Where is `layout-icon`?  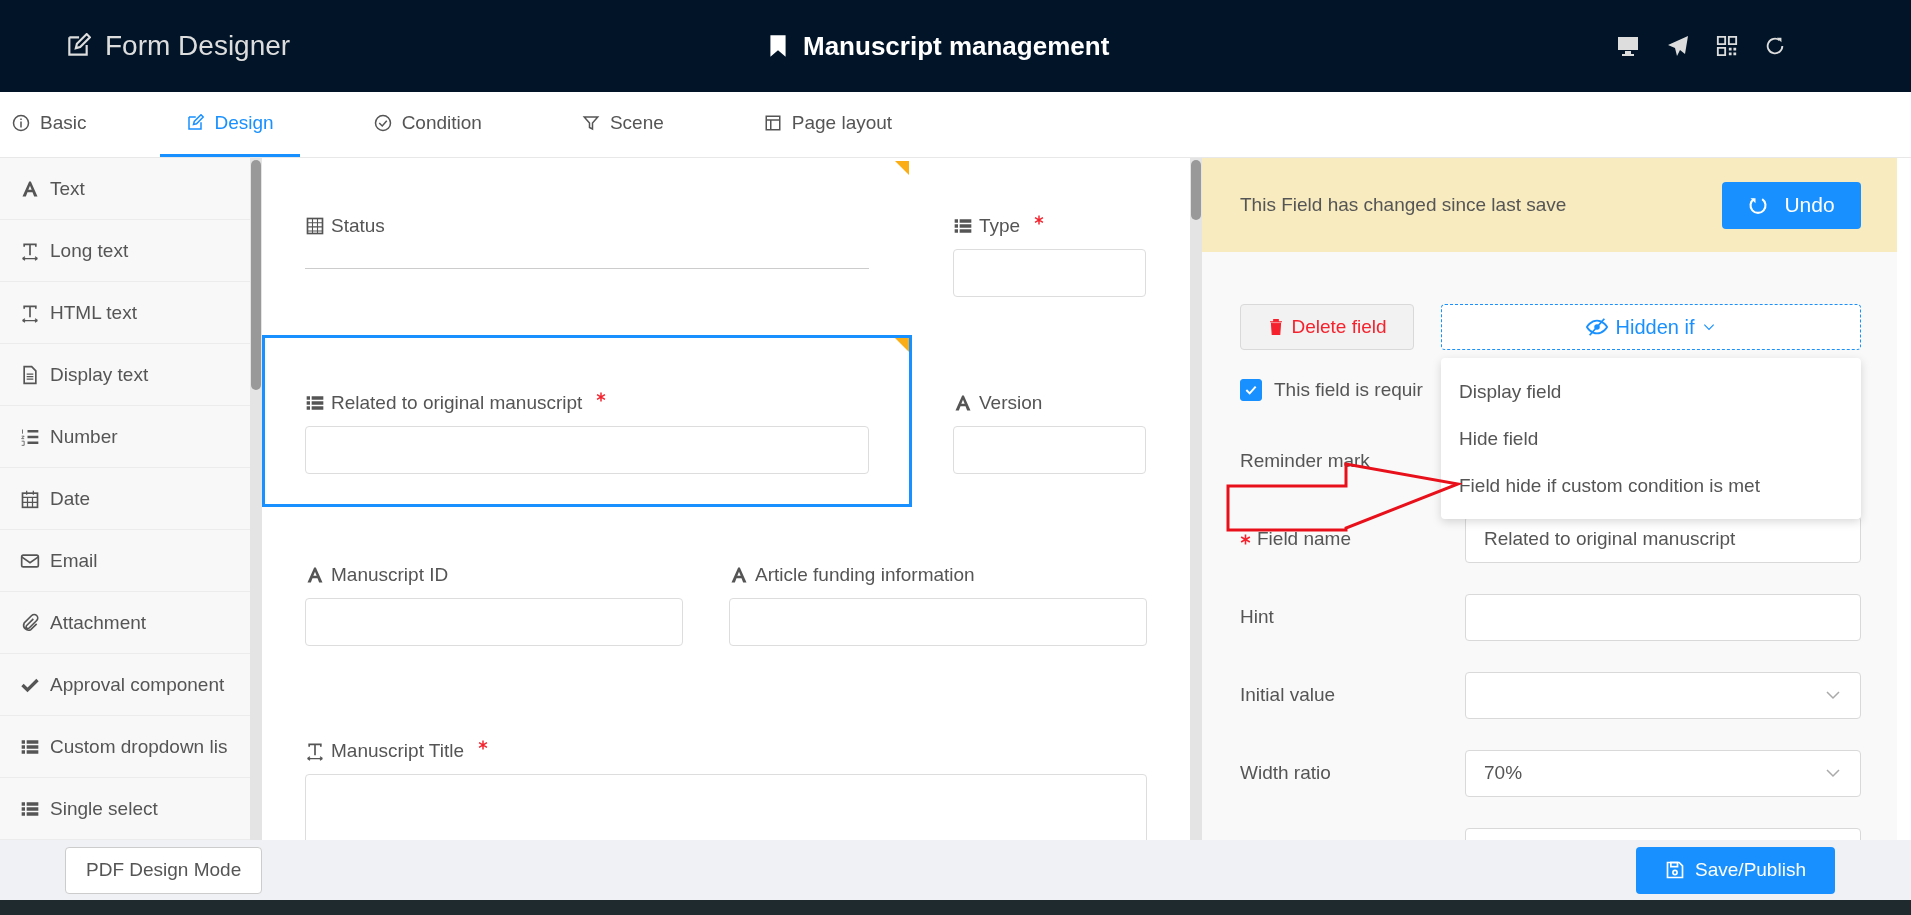 layout-icon is located at coordinates (772, 123).